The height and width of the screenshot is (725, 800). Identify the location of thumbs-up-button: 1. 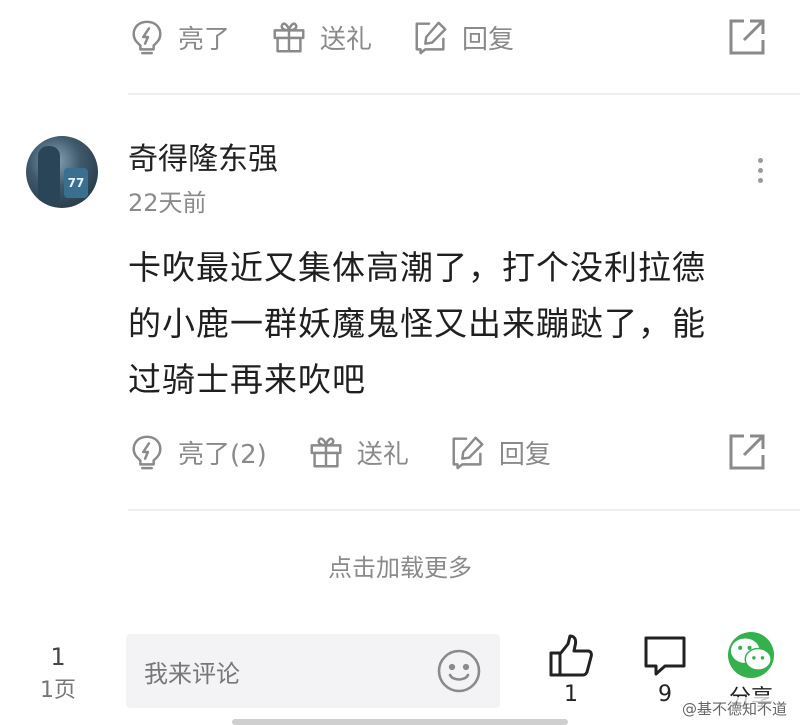
(571, 669).